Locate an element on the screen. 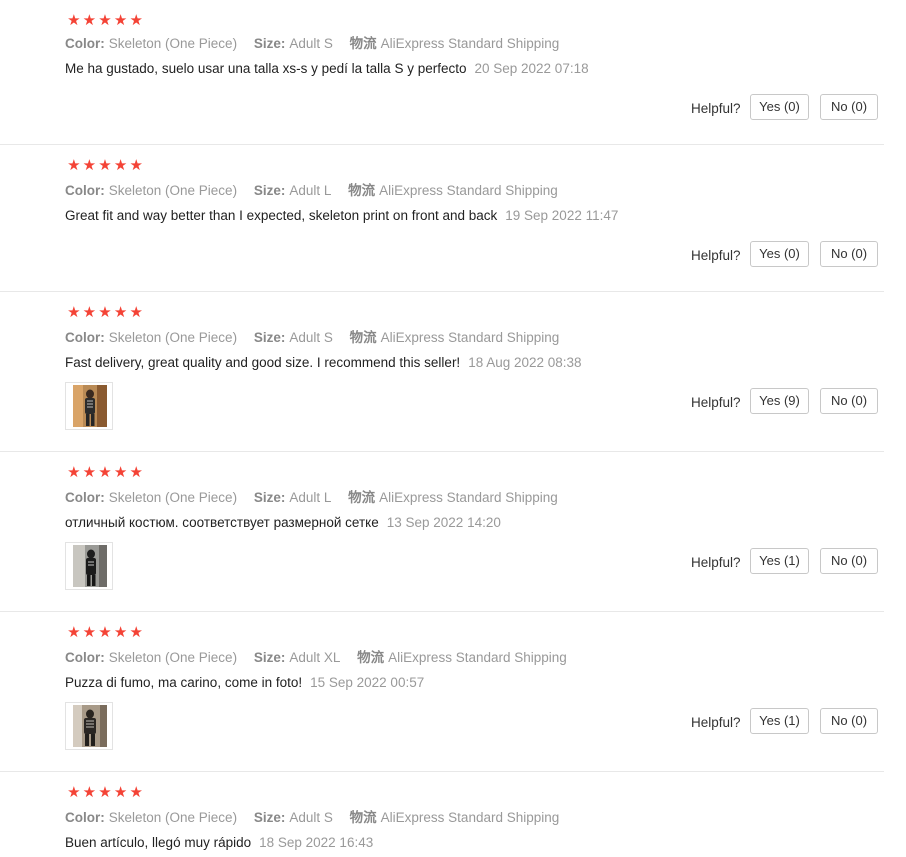 The image size is (906, 857). helpful-yes-button: Yes (9) is located at coordinates (779, 401).